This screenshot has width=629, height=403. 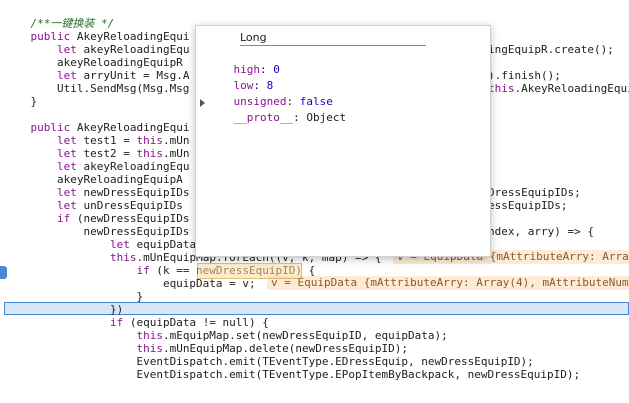 What do you see at coordinates (96, 140) in the screenshot?
I see `code-line: let test1 = this.mUn` at bounding box center [96, 140].